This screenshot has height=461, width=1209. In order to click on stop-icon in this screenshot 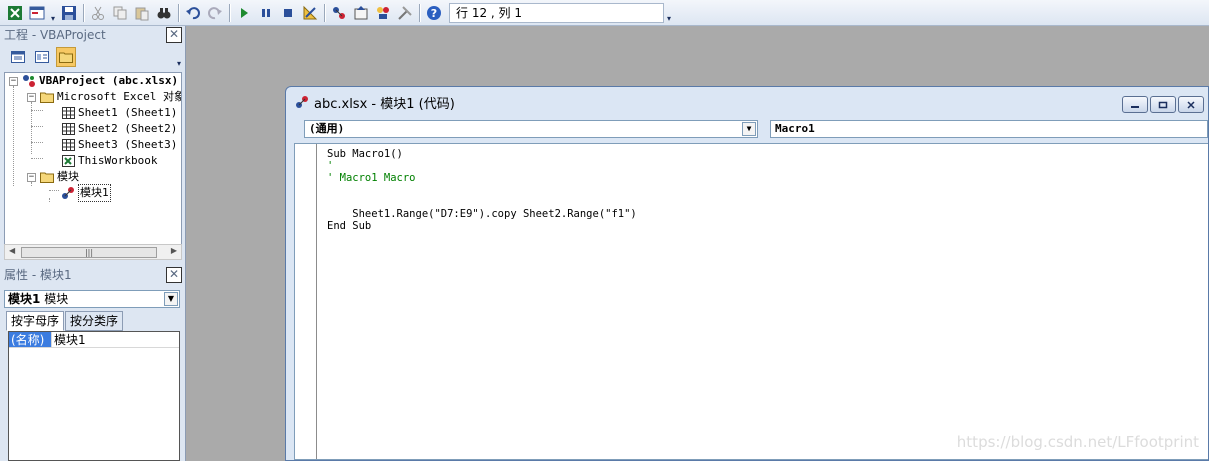, I will do `click(288, 13)`.